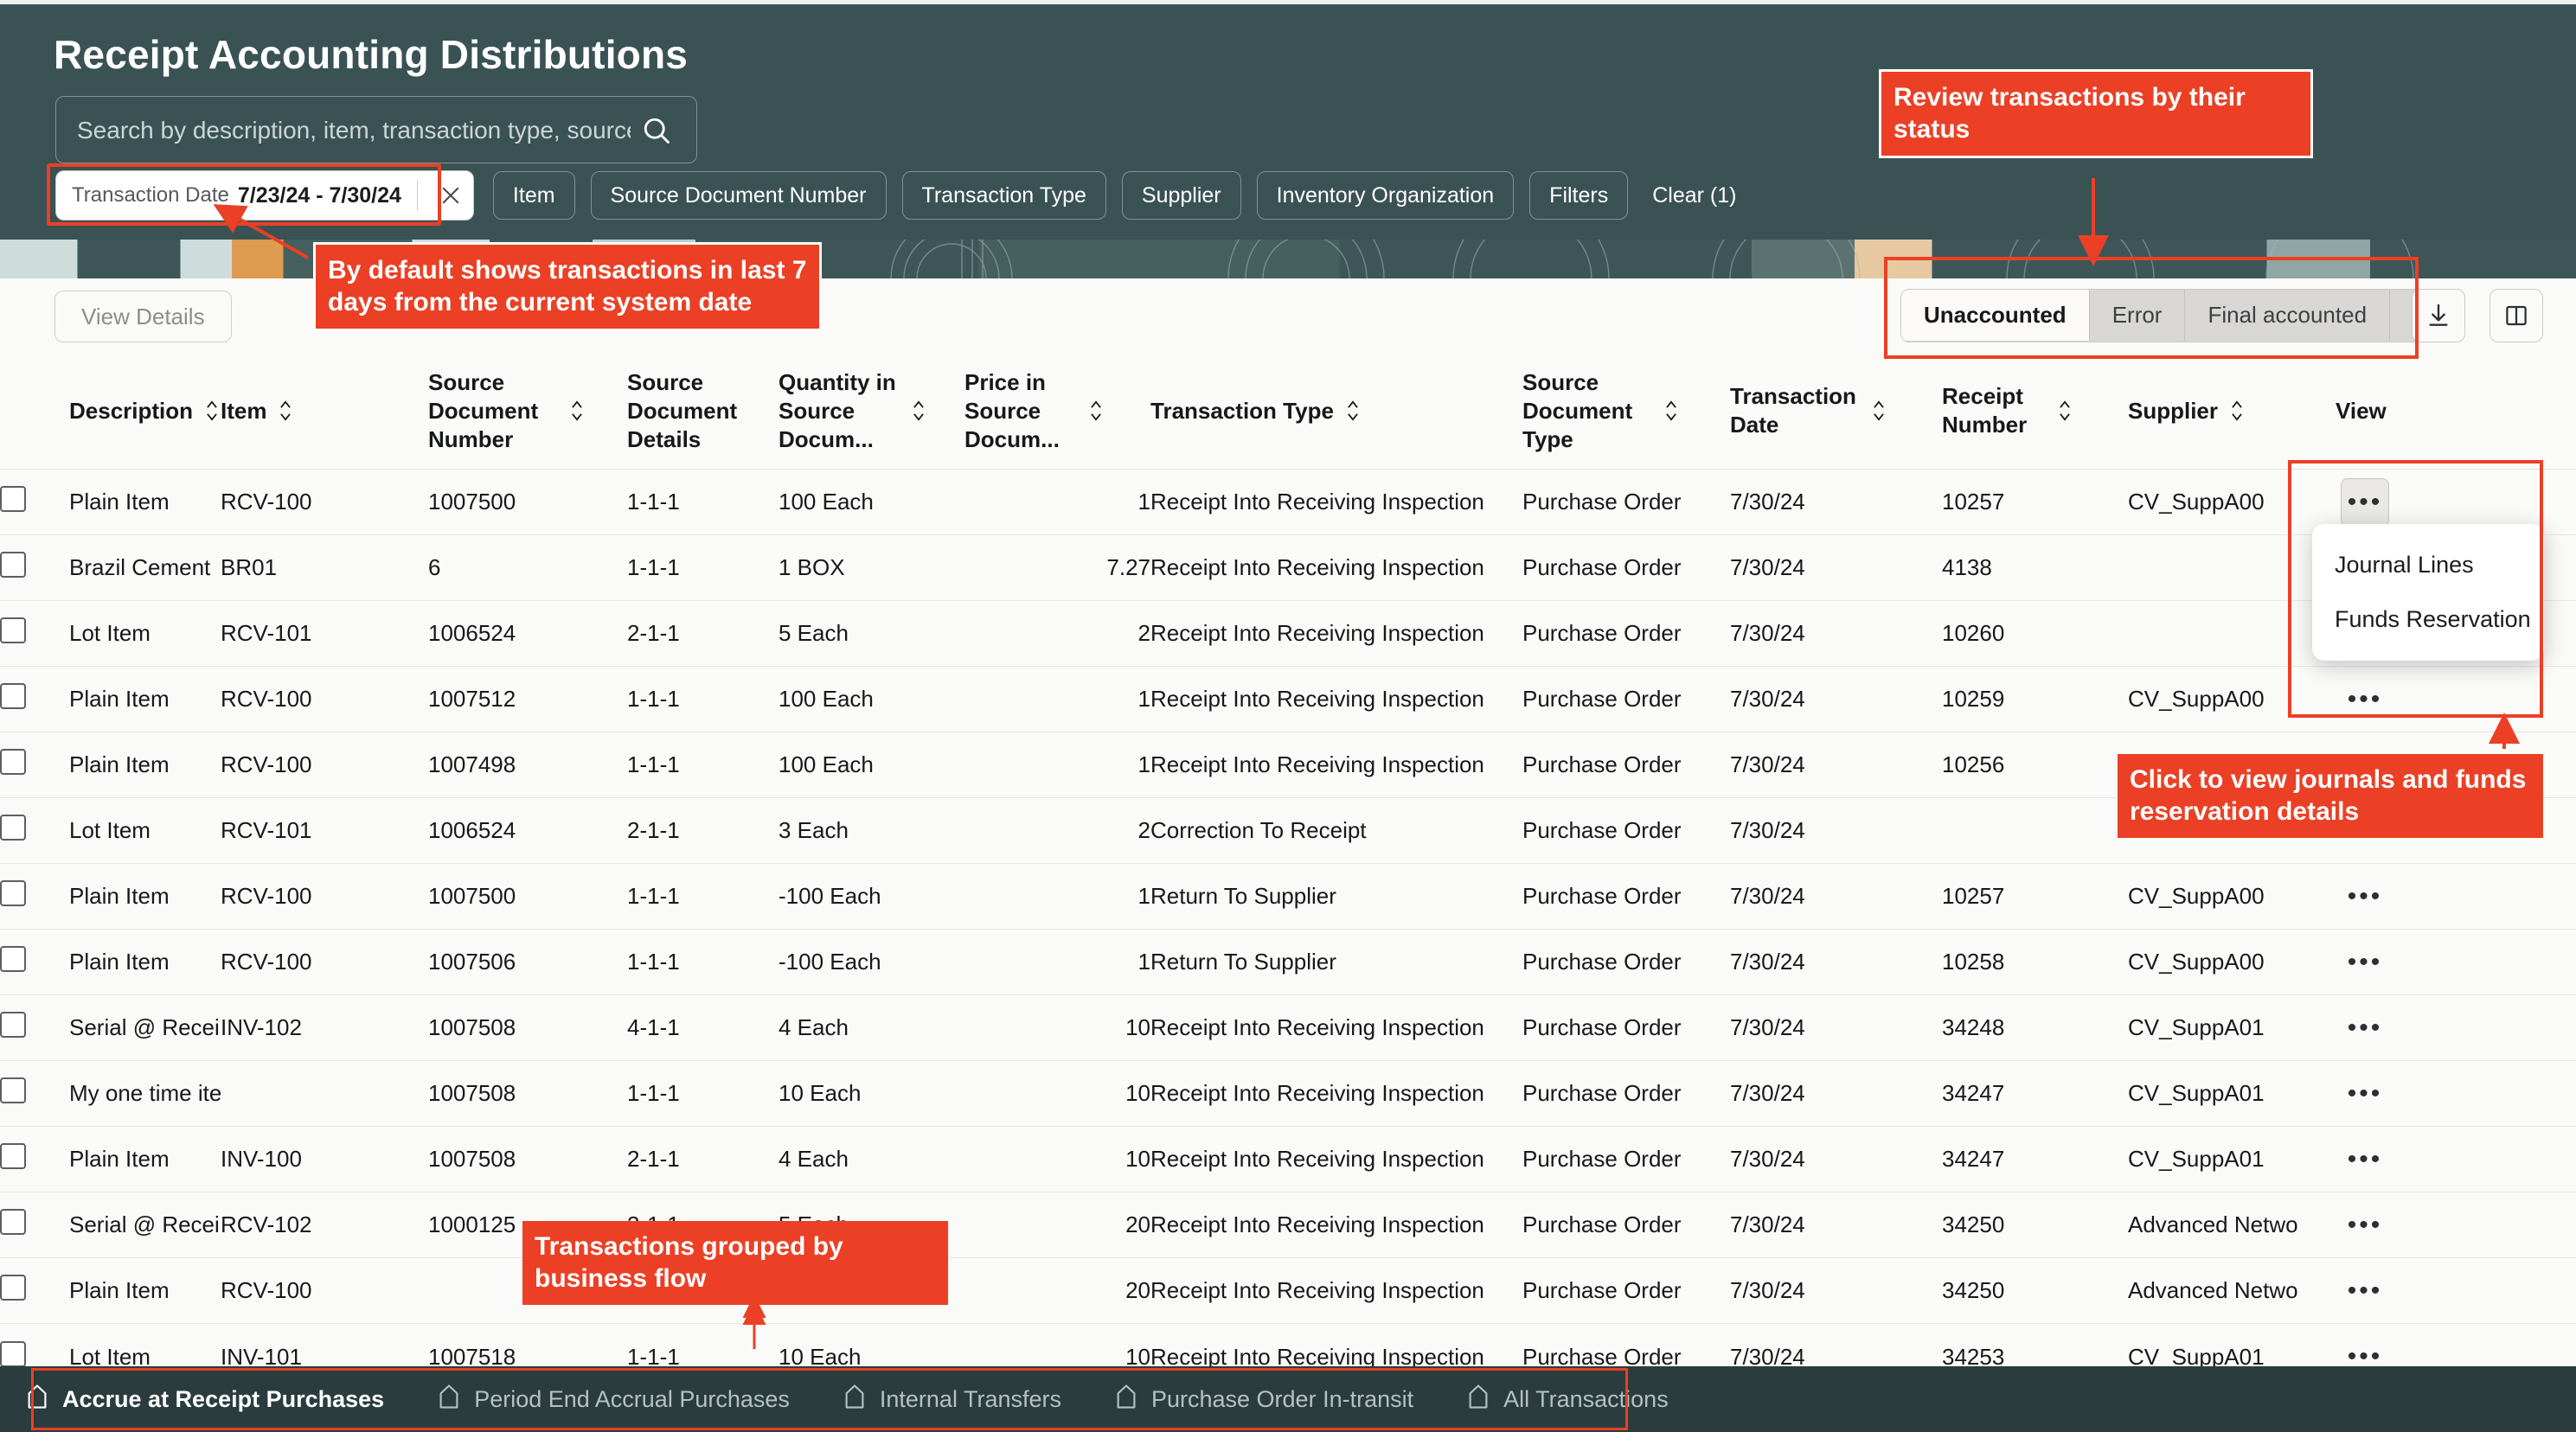  I want to click on menu-item-journal-lines: Journal Lines, so click(2428, 565).